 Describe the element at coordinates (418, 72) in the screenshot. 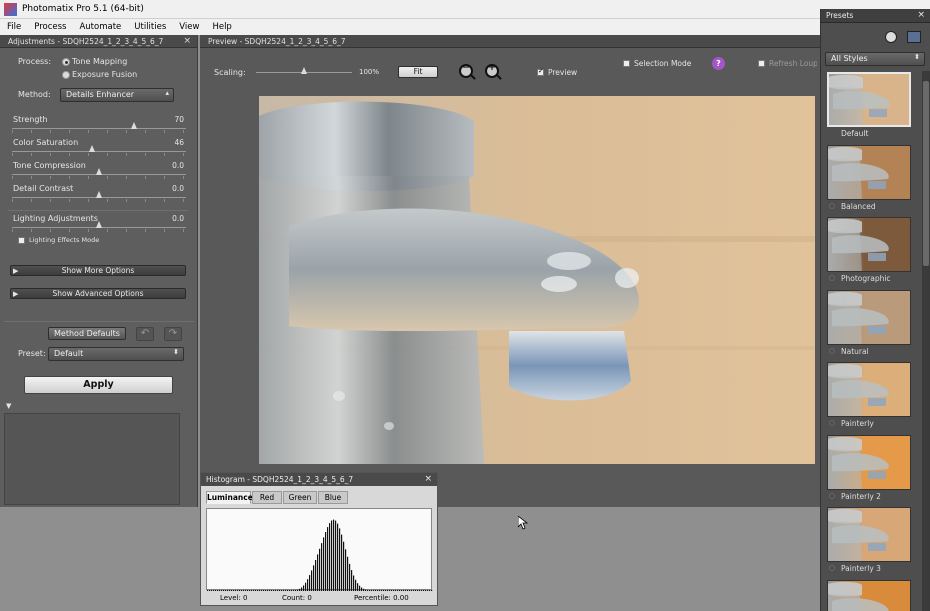

I see `fit-button: Fit` at that location.